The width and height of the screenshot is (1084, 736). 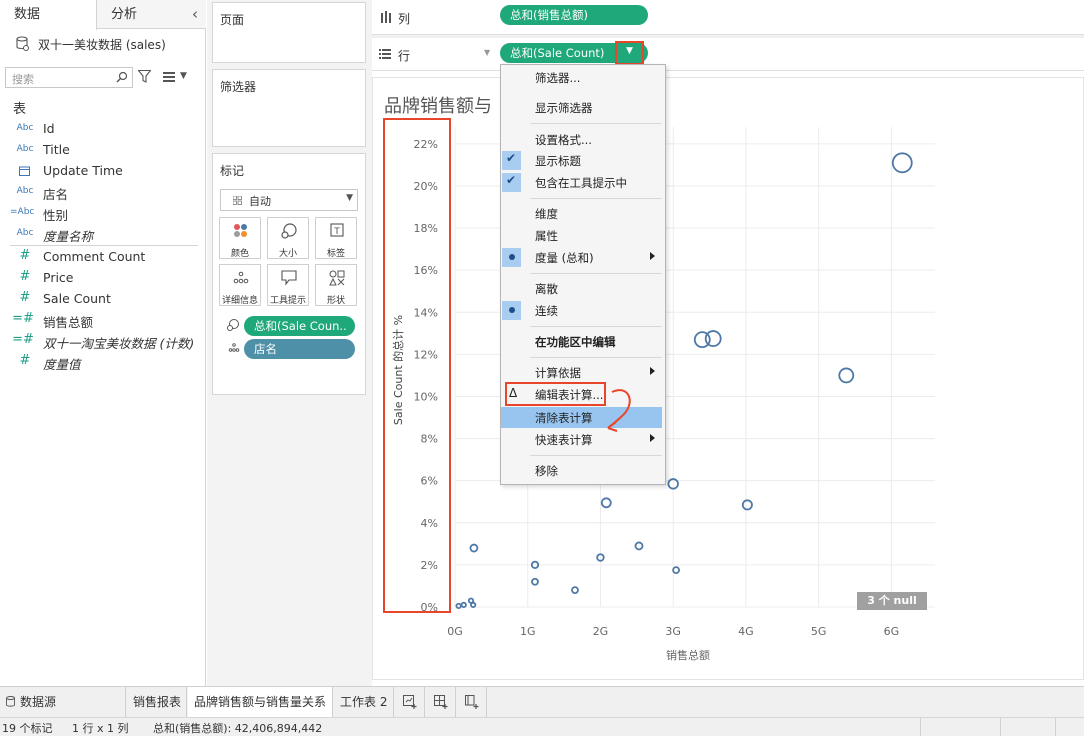 I want to click on marks-pill-sale-count: 总和(Sale Coun.., so click(x=299, y=326).